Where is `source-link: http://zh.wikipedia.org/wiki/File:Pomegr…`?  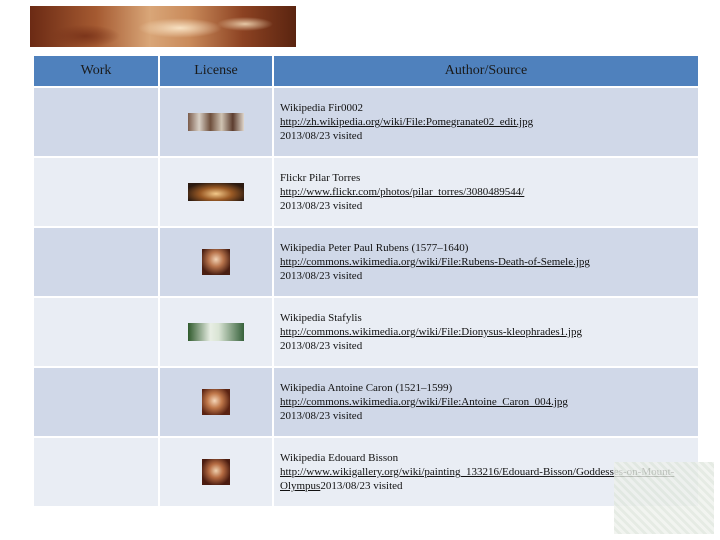 source-link: http://zh.wikipedia.org/wiki/File:Pomegr… is located at coordinates (406, 122).